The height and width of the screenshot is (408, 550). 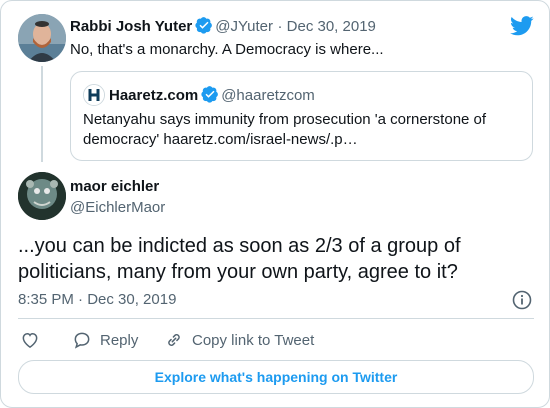 I want to click on parent-author-name: Rabbi Josh Yuter, so click(x=131, y=26).